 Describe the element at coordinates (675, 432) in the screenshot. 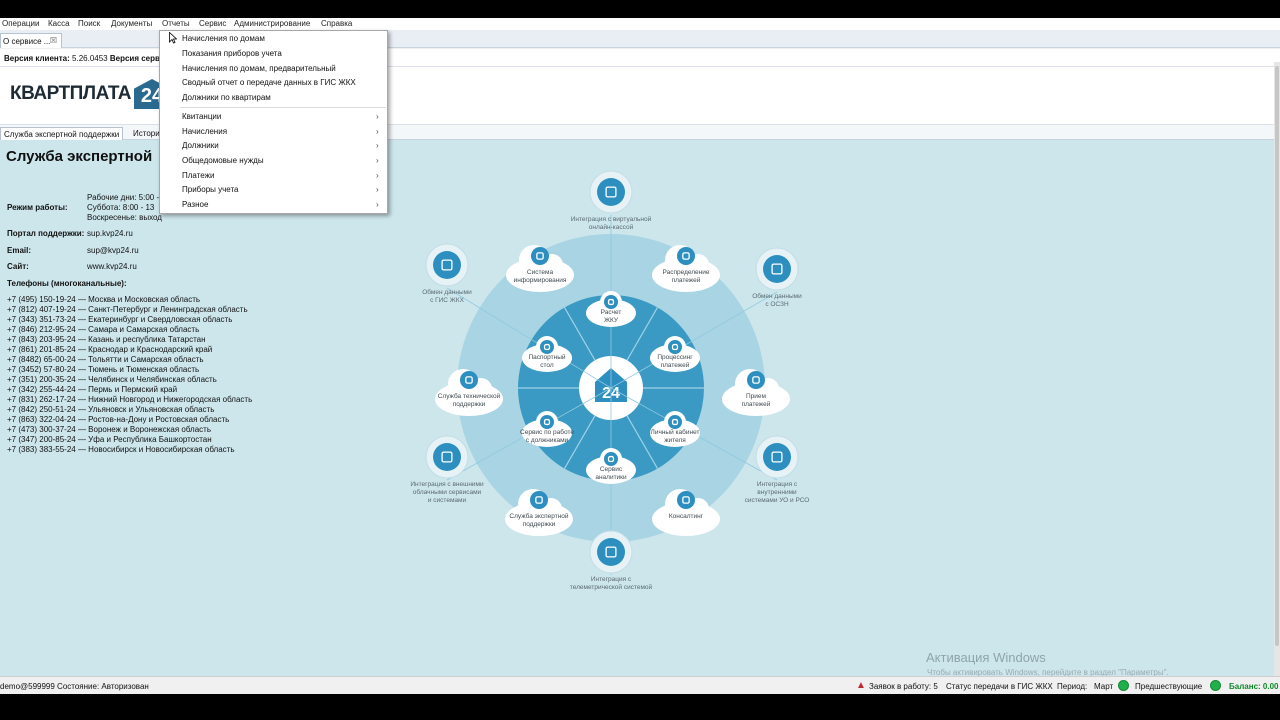

I see `node-lichny-kabinet-label: Личный кабинет` at that location.